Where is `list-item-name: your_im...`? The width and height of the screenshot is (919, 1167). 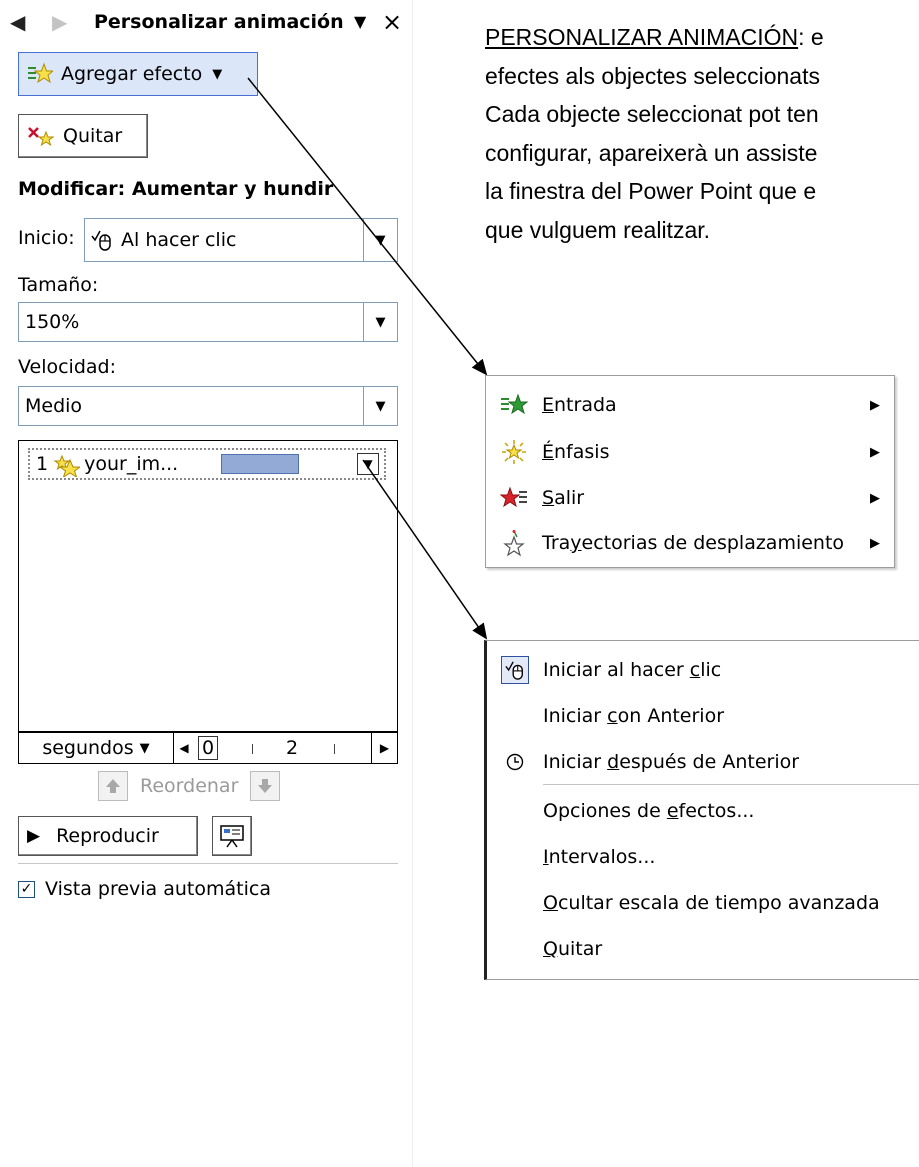 list-item-name: your_im... is located at coordinates (131, 464).